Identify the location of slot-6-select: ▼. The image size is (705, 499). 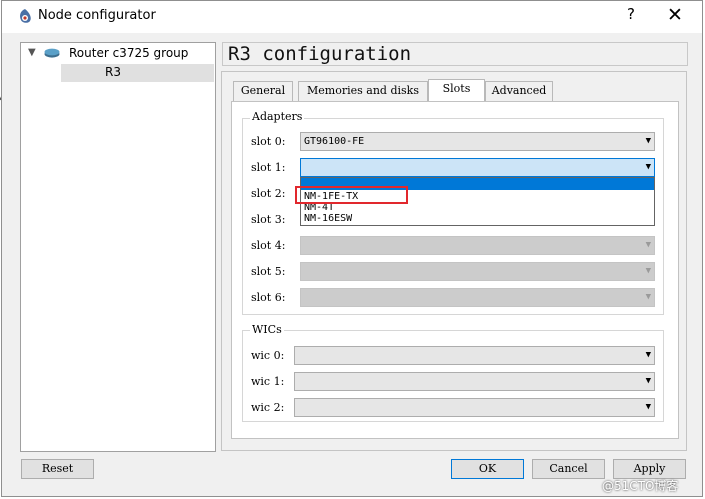
(477, 297).